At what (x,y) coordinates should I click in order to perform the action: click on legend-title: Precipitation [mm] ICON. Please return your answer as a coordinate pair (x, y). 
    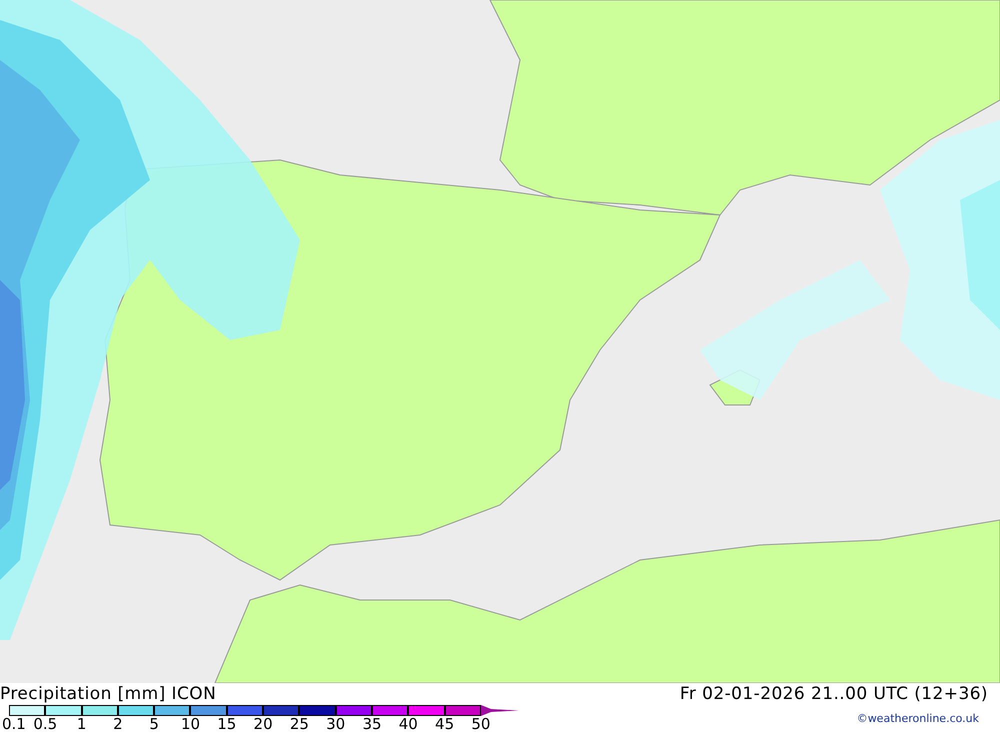
    Looking at the image, I should click on (108, 694).